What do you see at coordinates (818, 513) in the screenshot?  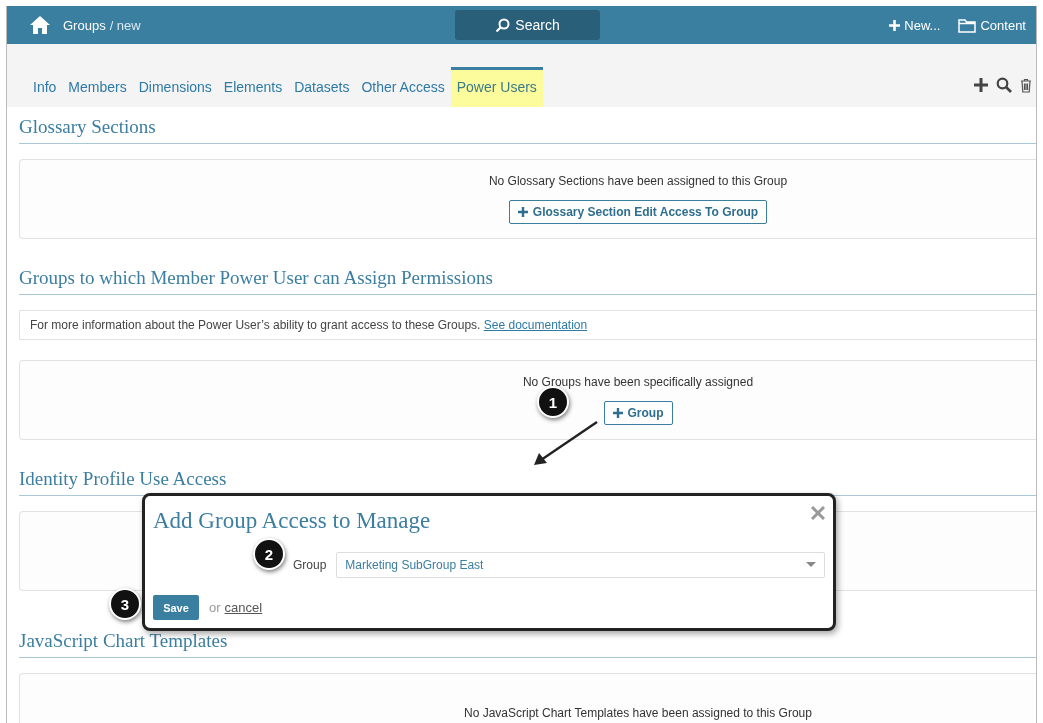 I see `close-icon` at bounding box center [818, 513].